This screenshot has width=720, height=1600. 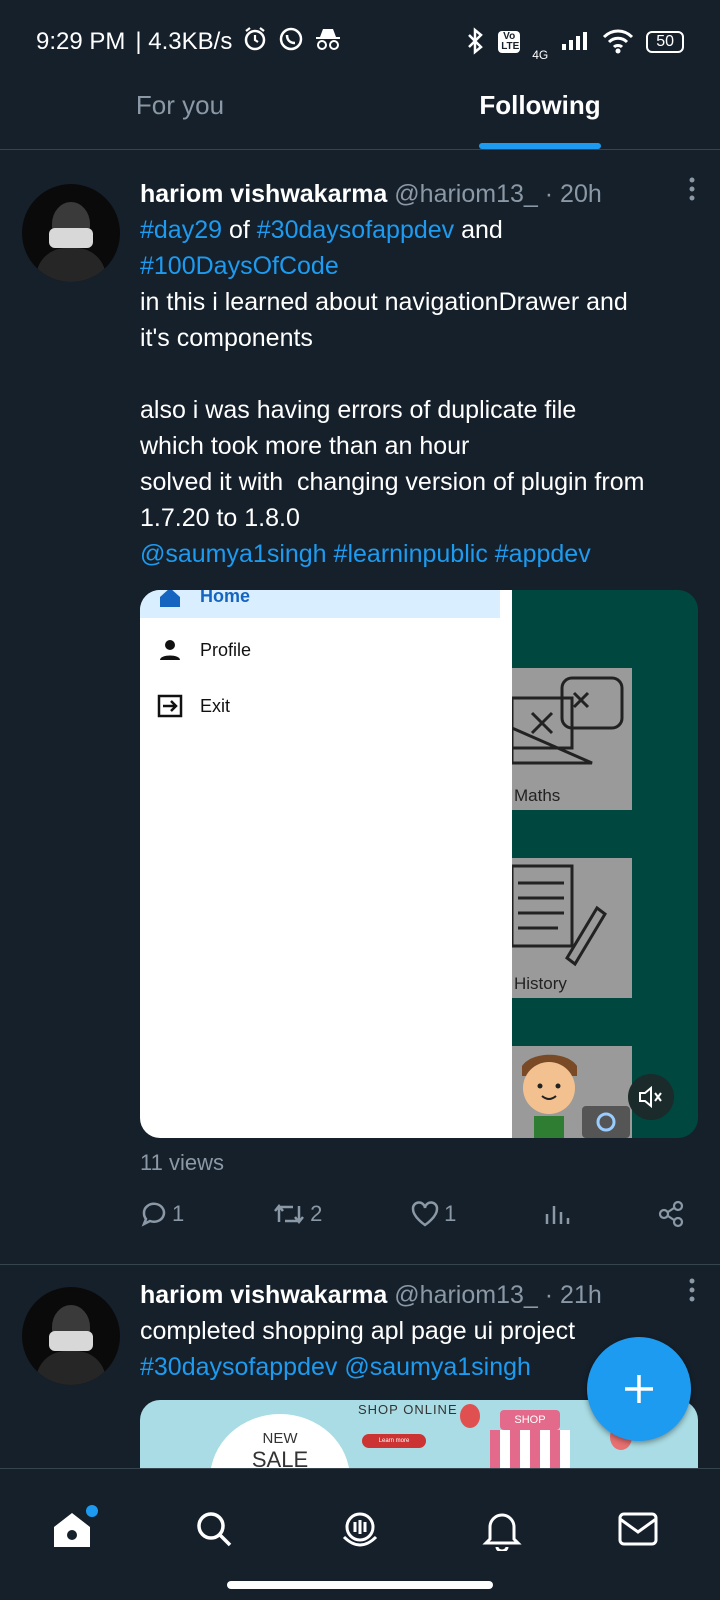 What do you see at coordinates (326, 650) in the screenshot?
I see `drawer-item-profile: Profile` at bounding box center [326, 650].